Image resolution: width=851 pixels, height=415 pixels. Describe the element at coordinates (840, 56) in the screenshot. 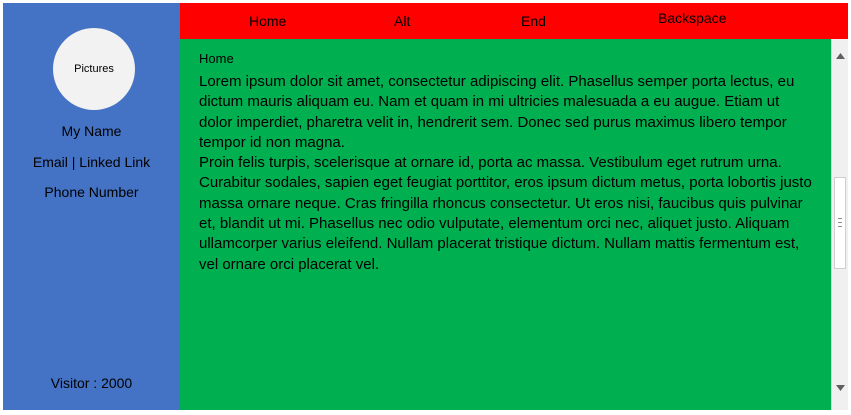

I see `arrow-up-icon` at that location.